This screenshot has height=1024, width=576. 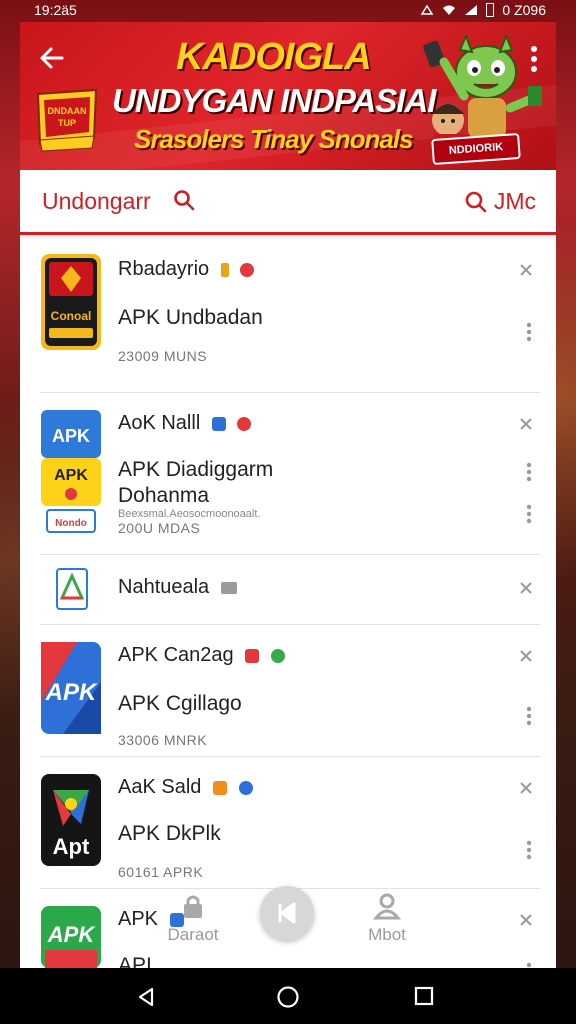 What do you see at coordinates (189, 514) in the screenshot?
I see `app-description: Beexsmal.Aeosocmoonoaalt.` at bounding box center [189, 514].